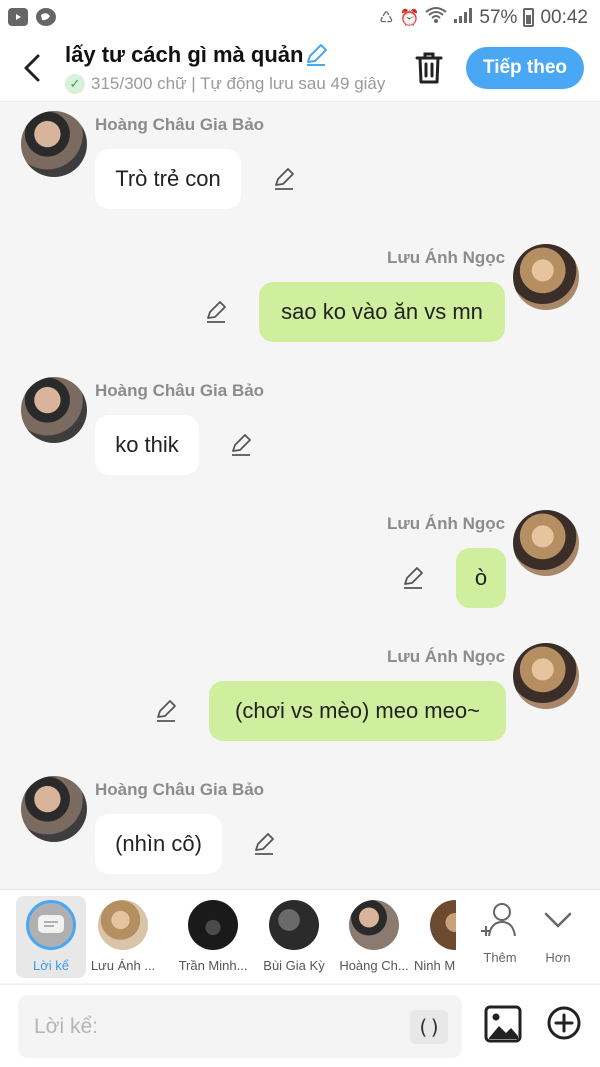 Image resolution: width=600 pixels, height=1067 pixels. Describe the element at coordinates (429, 1027) in the screenshot. I see `parentheses-button: ()` at that location.